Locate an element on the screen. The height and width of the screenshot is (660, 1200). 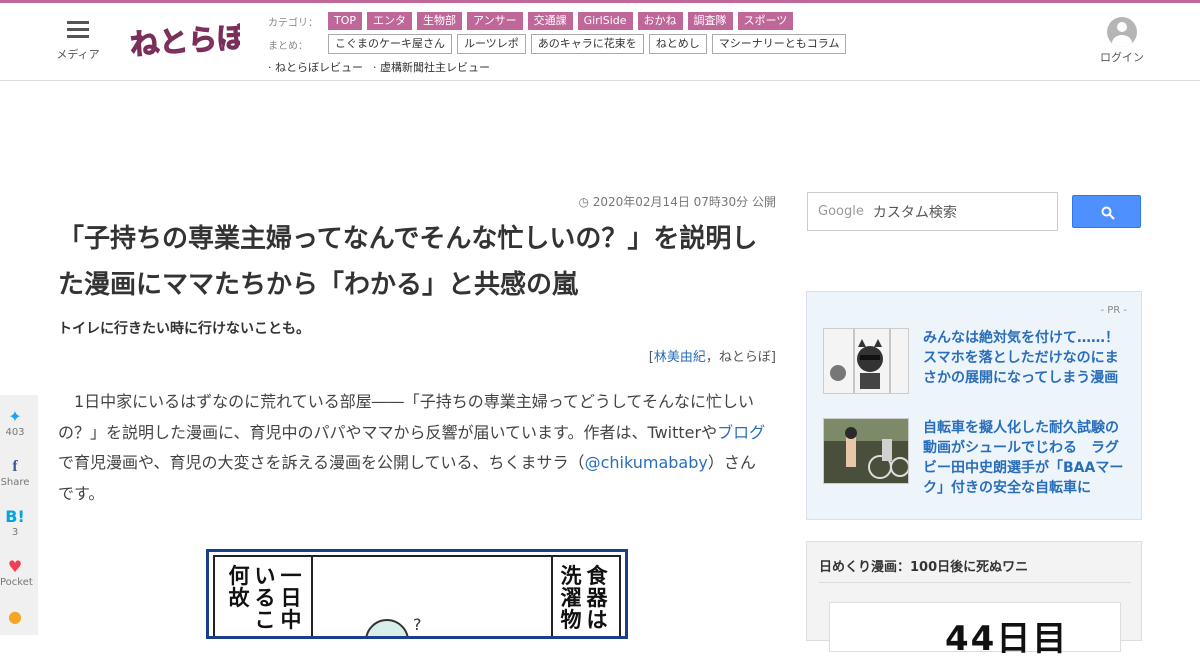
manga-panels: 何故 いるこ 一日中 ? 洗濯物 食器は is located at coordinates (417, 595).